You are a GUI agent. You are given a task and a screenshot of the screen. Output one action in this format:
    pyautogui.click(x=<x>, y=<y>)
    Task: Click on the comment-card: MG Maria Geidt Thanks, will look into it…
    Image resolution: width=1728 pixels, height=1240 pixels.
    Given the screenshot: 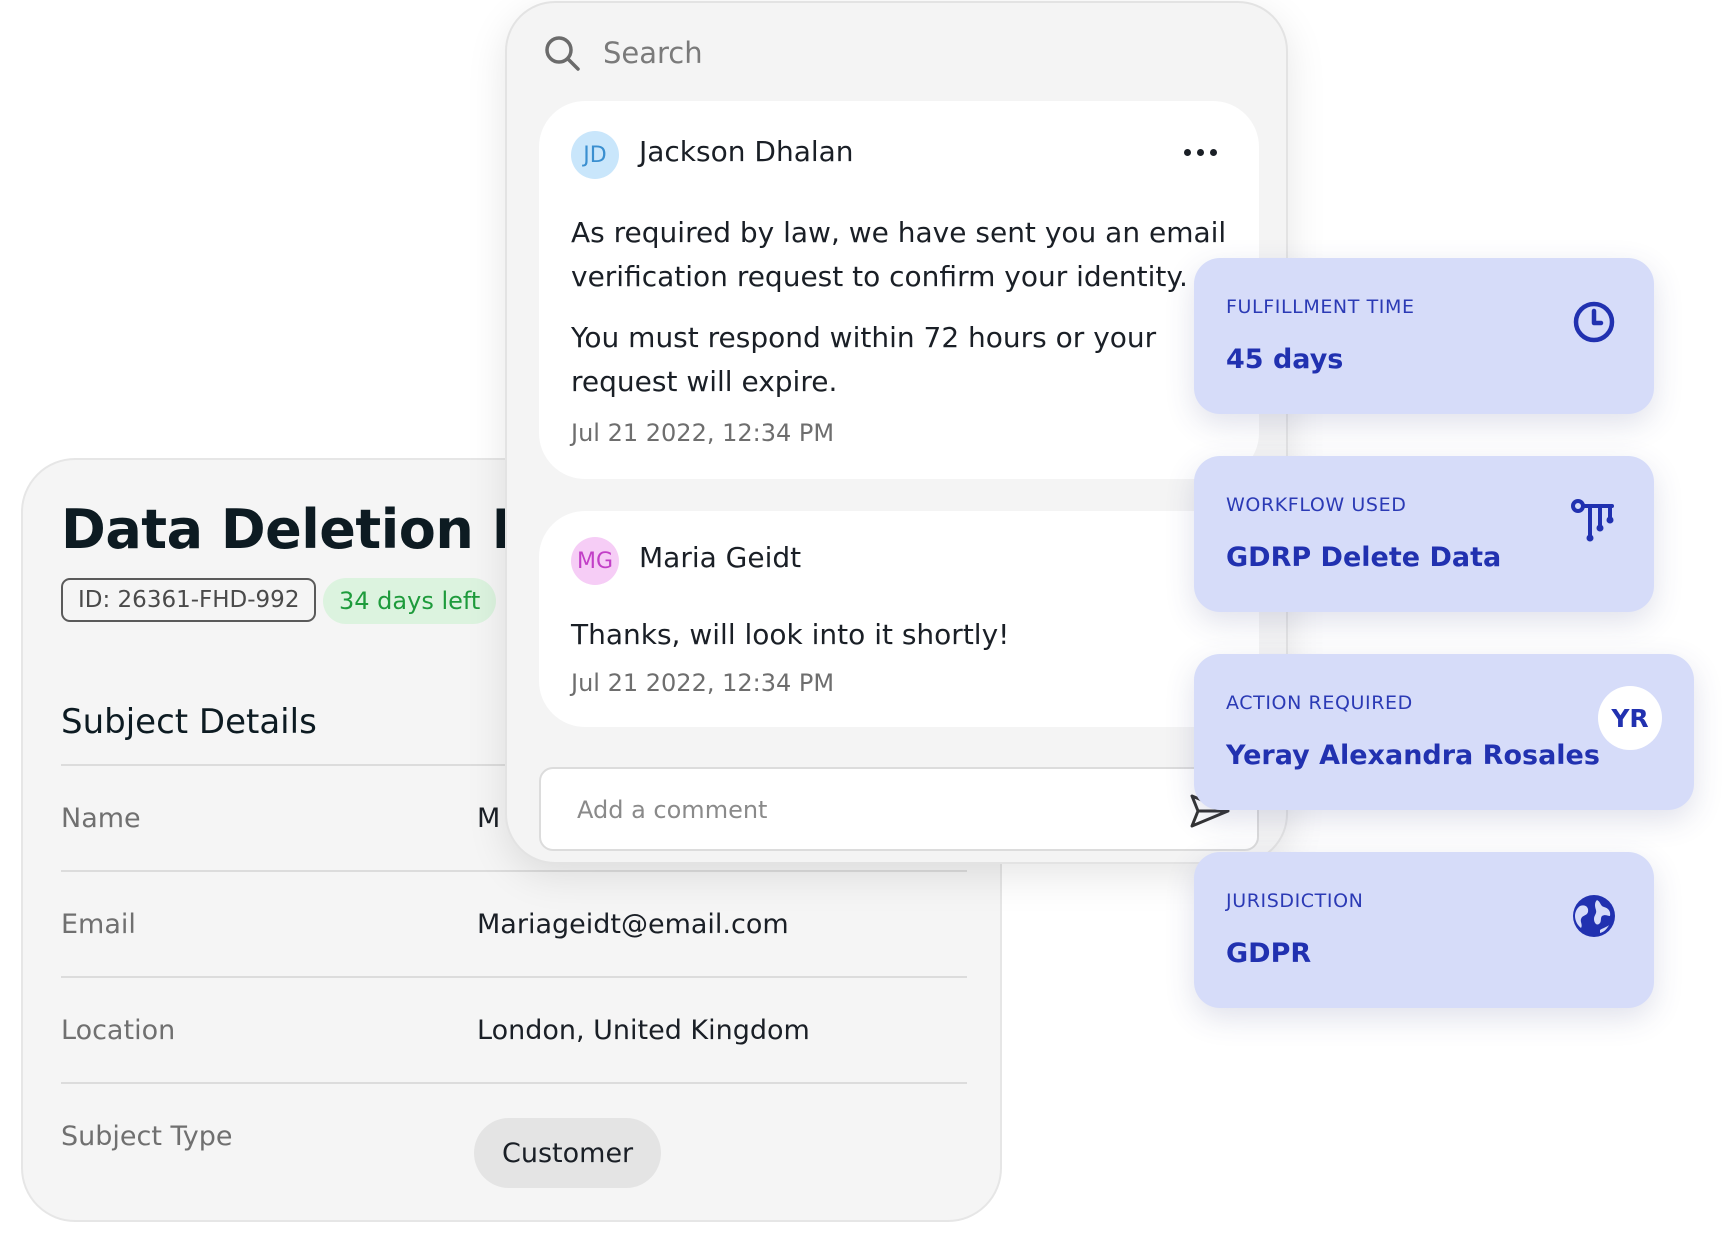 What is the action you would take?
    pyautogui.click(x=899, y=619)
    